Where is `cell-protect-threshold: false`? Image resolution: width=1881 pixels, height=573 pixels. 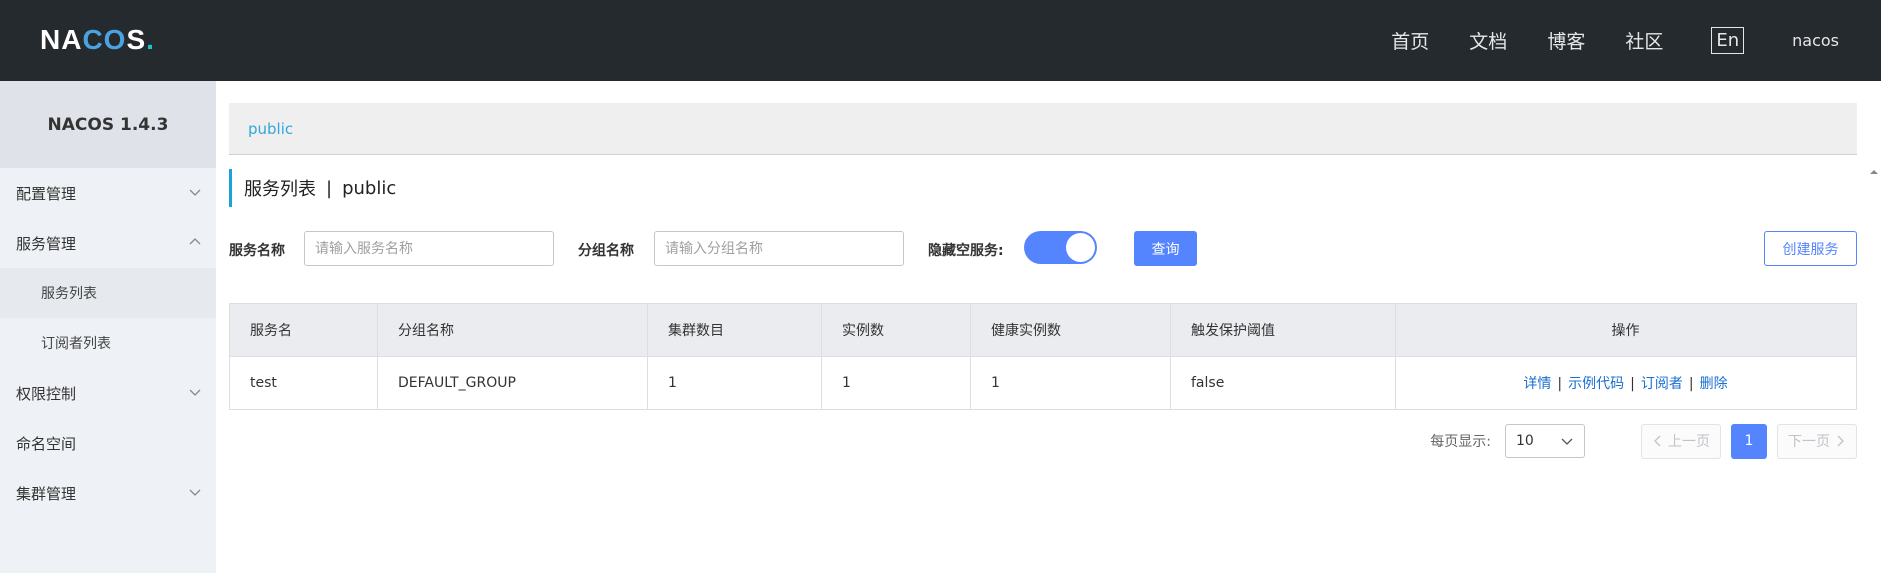 cell-protect-threshold: false is located at coordinates (1283, 383).